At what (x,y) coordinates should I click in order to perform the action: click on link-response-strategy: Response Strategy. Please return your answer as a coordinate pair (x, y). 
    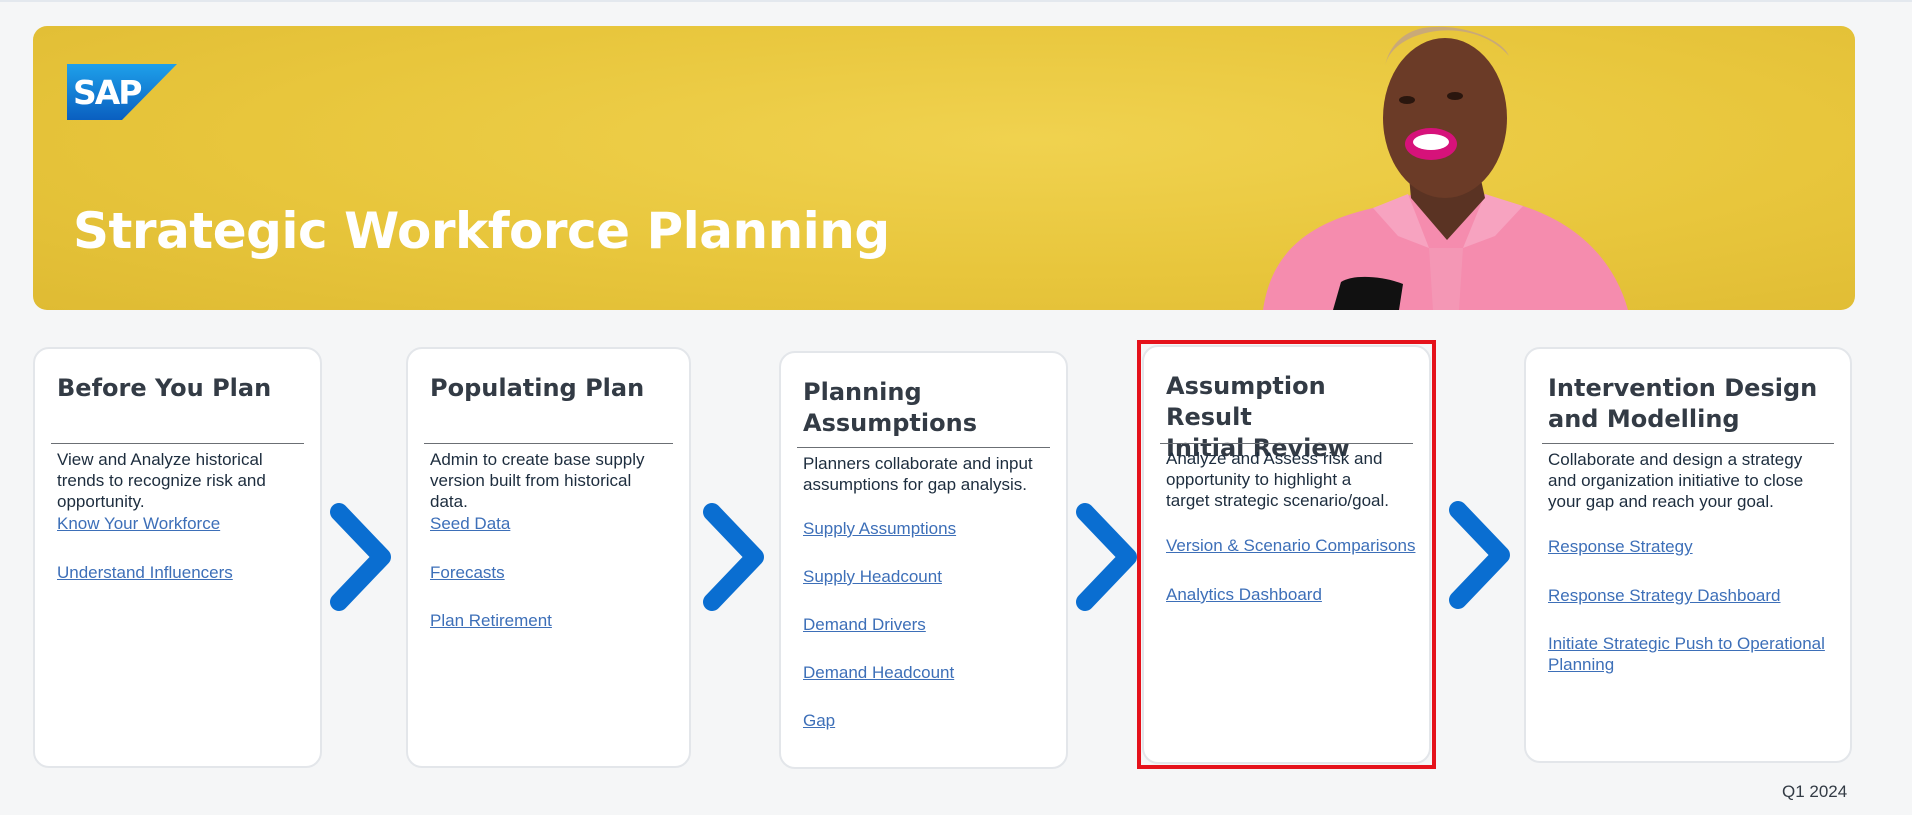
    Looking at the image, I should click on (1694, 546).